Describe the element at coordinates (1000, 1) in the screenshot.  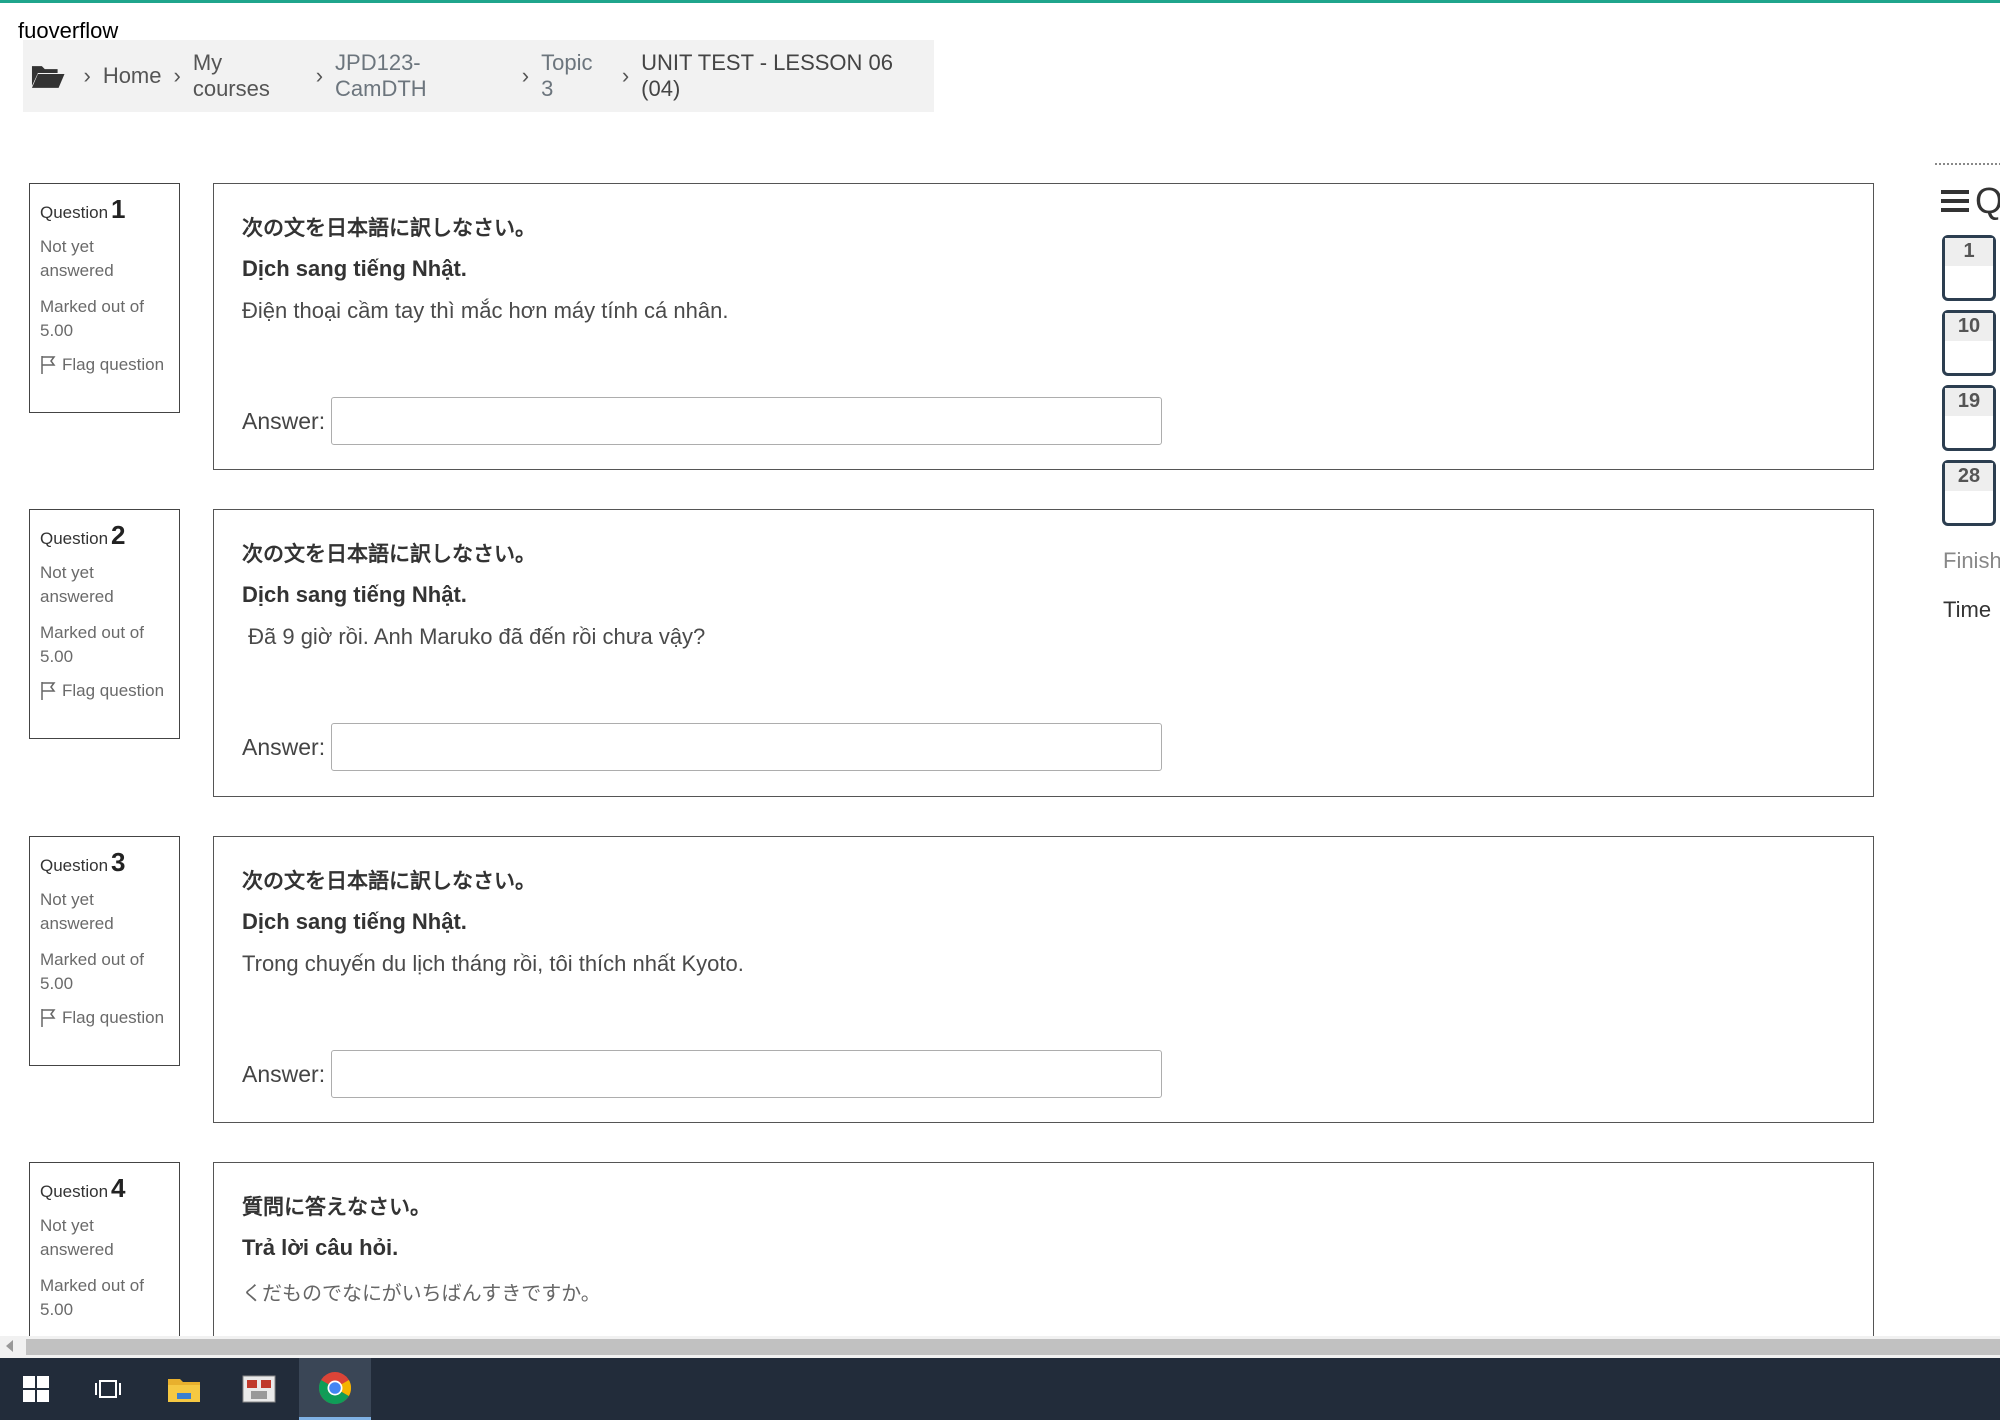
I see `top-accent-line` at that location.